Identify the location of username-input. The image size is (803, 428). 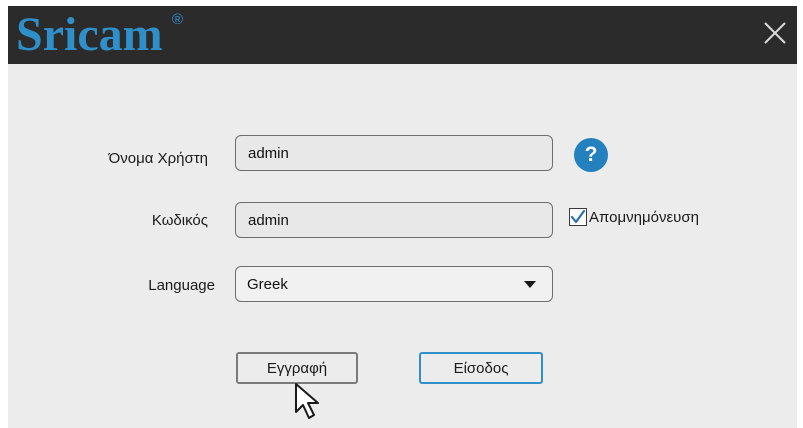
(394, 153).